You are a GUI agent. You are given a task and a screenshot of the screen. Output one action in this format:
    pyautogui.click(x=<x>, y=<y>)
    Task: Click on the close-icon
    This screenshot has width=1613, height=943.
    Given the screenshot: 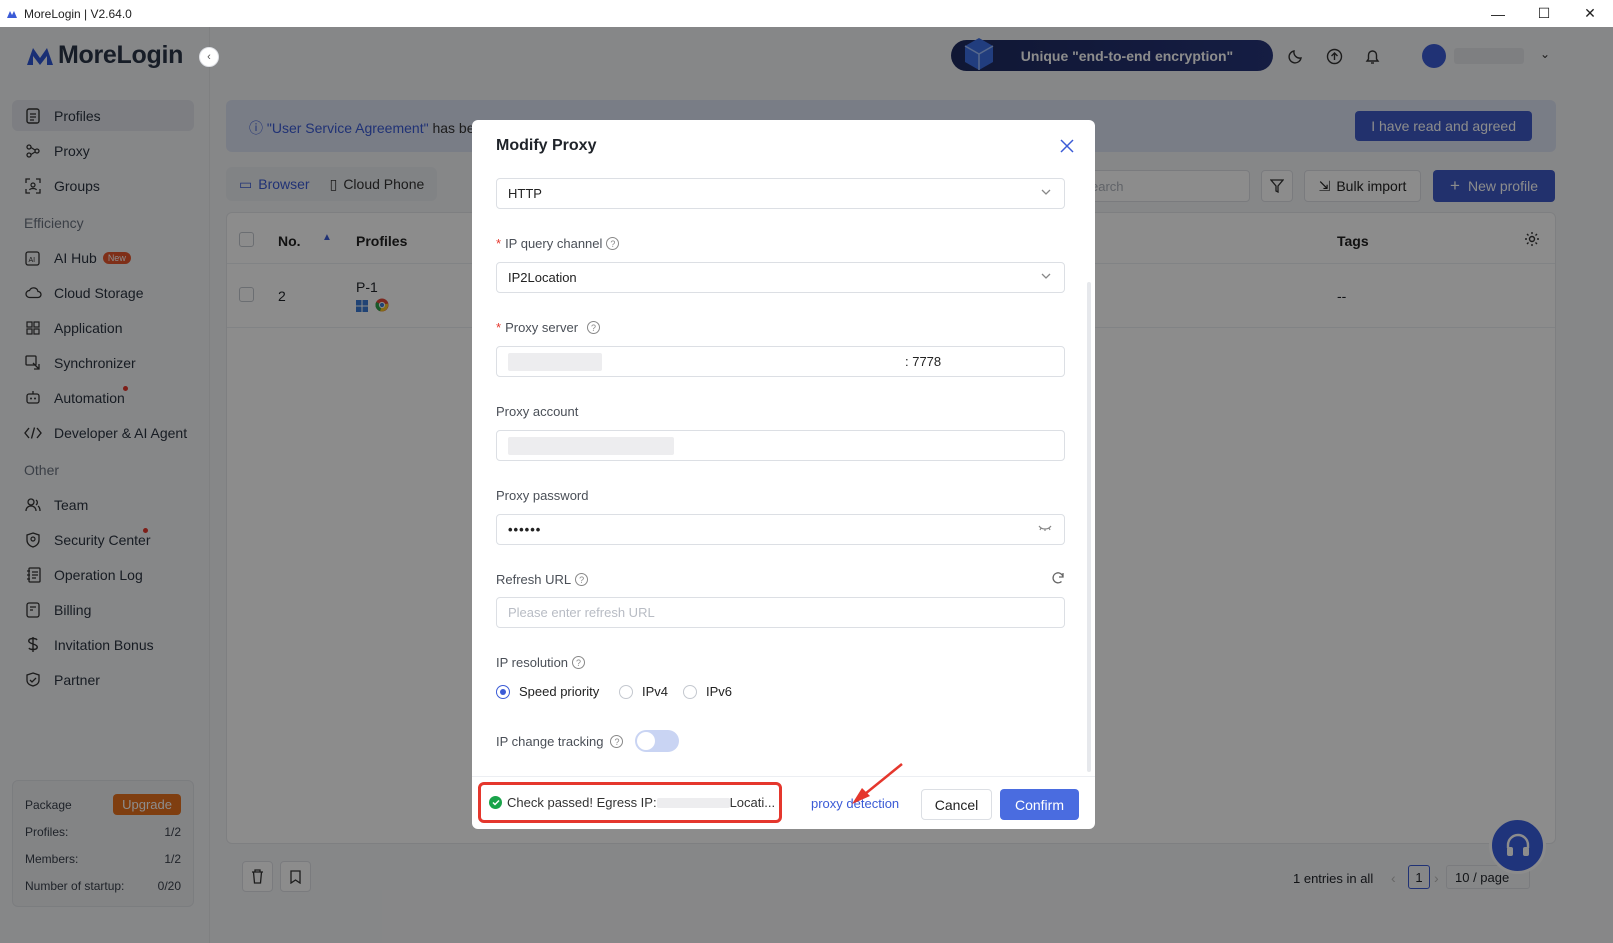 What is the action you would take?
    pyautogui.click(x=1067, y=146)
    